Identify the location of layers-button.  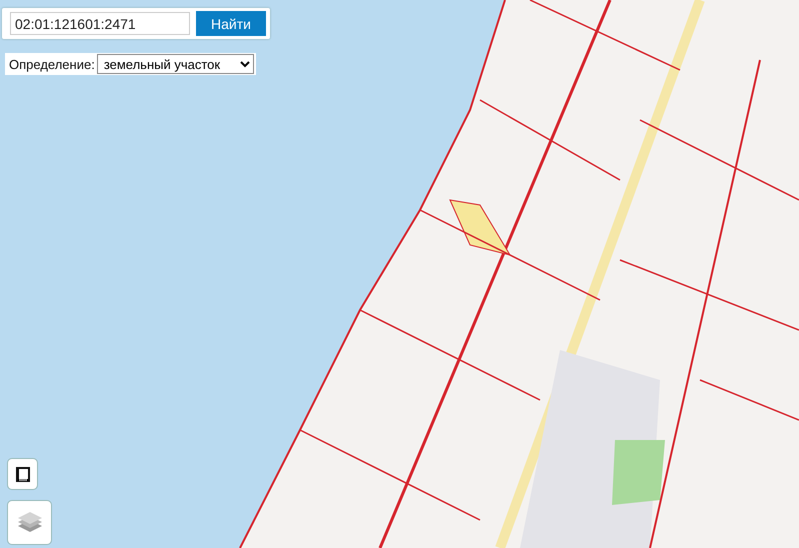
(29, 522).